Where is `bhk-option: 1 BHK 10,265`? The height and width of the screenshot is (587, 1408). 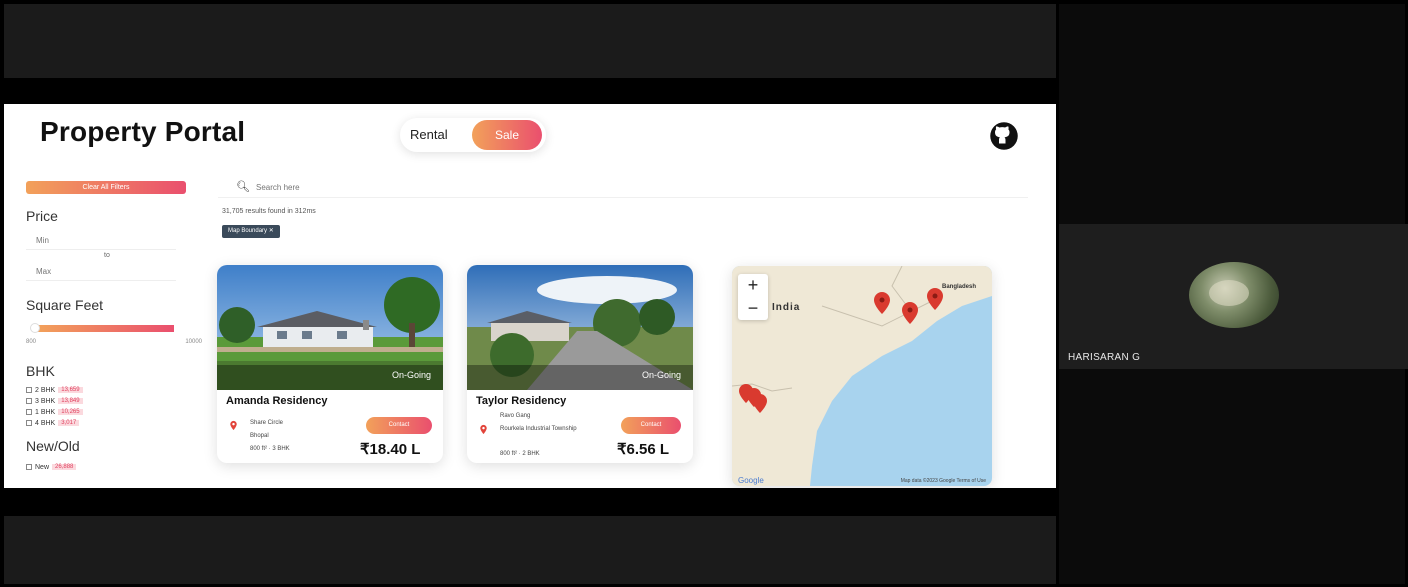
bhk-option: 1 BHK 10,265 is located at coordinates (115, 412).